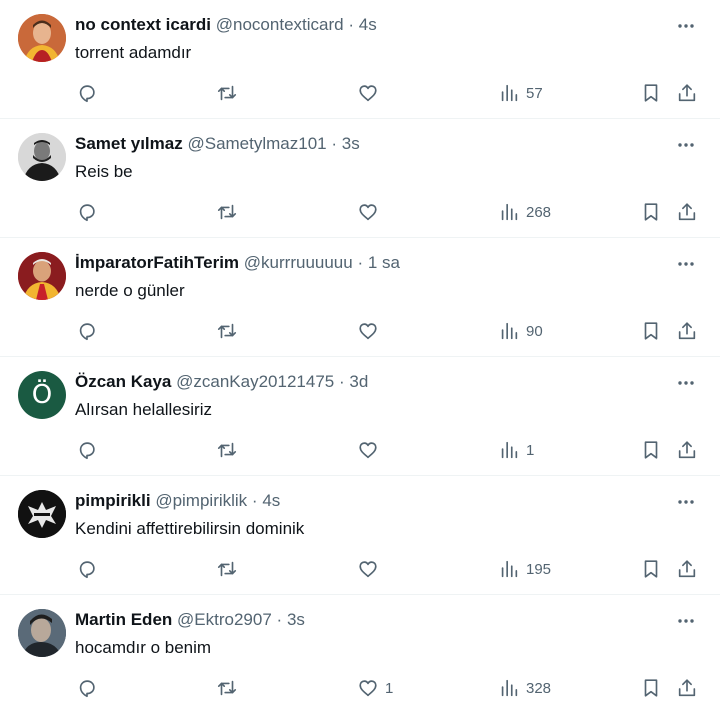 This screenshot has height=714, width=720. I want to click on tweet-actions: 57, so click(360, 93).